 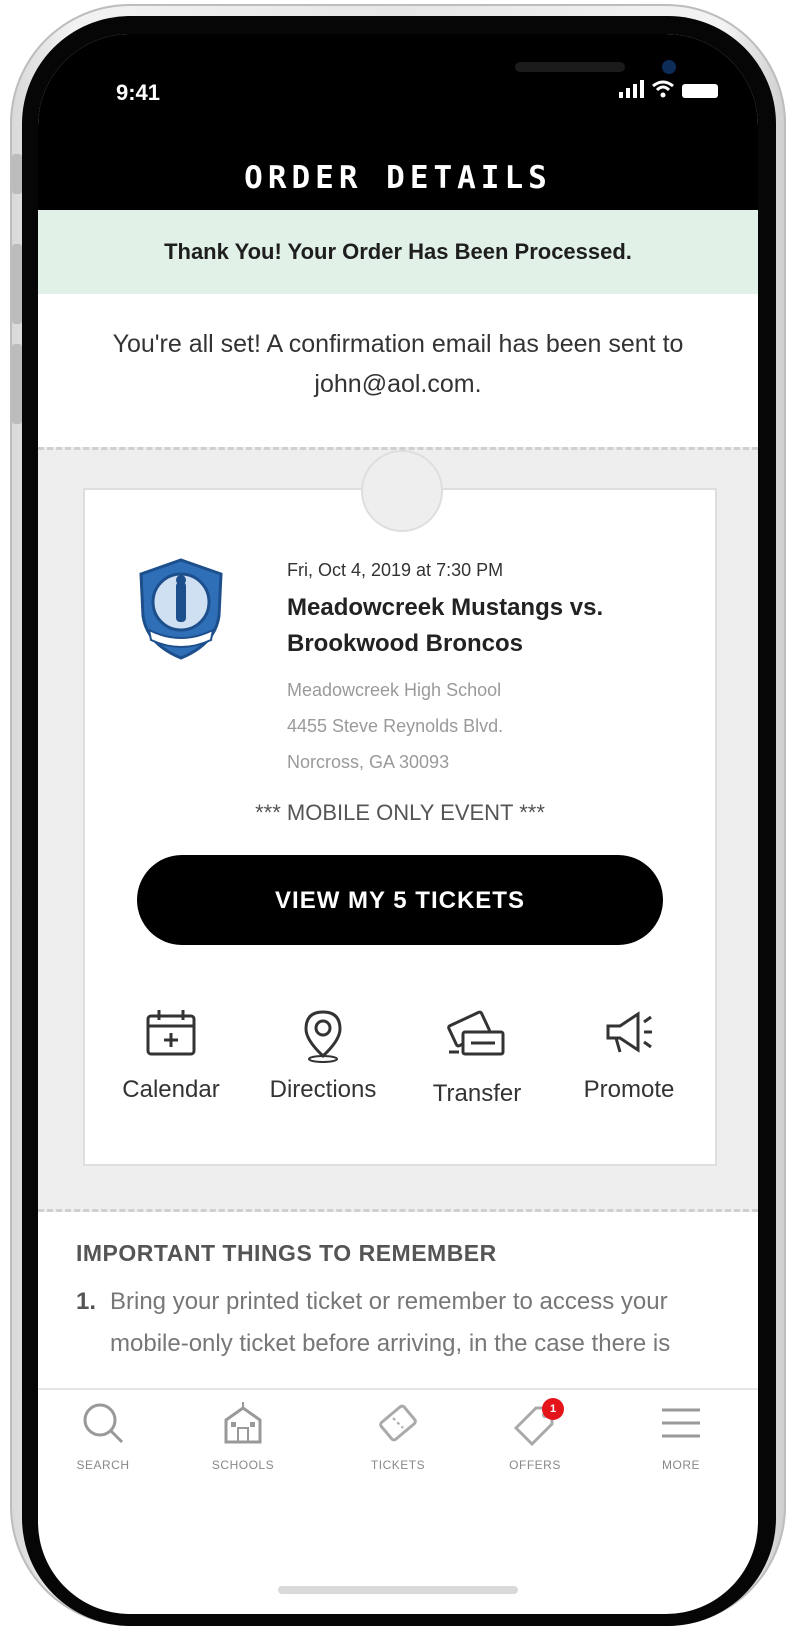 What do you see at coordinates (398, 178) in the screenshot?
I see `page-title: ORDER DETAILS` at bounding box center [398, 178].